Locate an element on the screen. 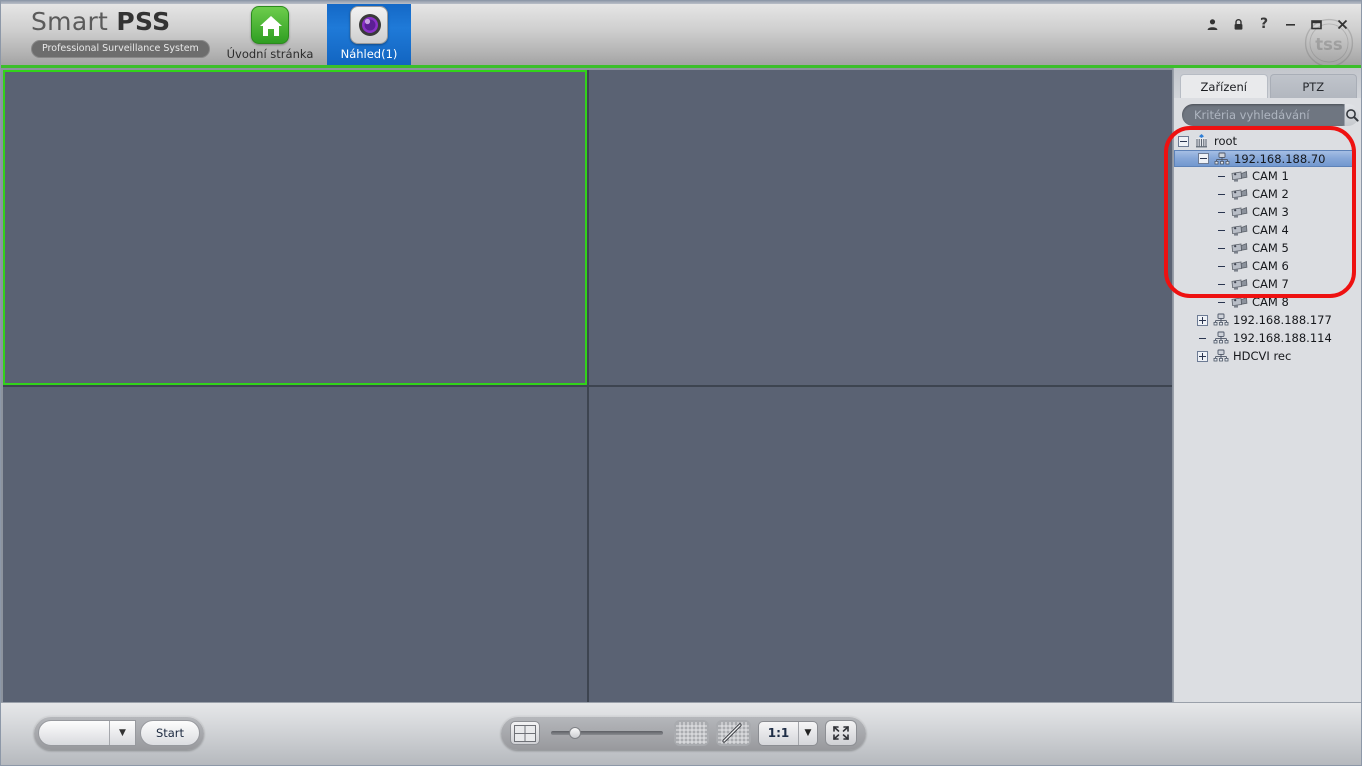 Image resolution: width=1362 pixels, height=766 pixels. maximize-icon is located at coordinates (1316, 24).